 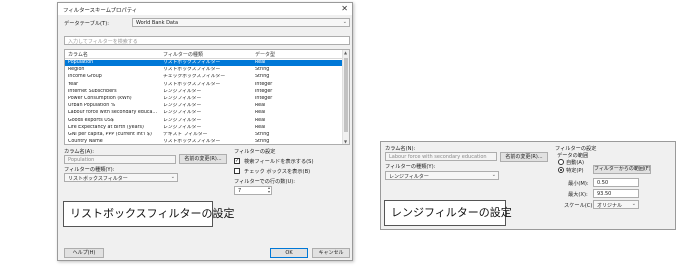 I want to click on table-row: Country Name リストボックスフィルター String, so click(x=204, y=142).